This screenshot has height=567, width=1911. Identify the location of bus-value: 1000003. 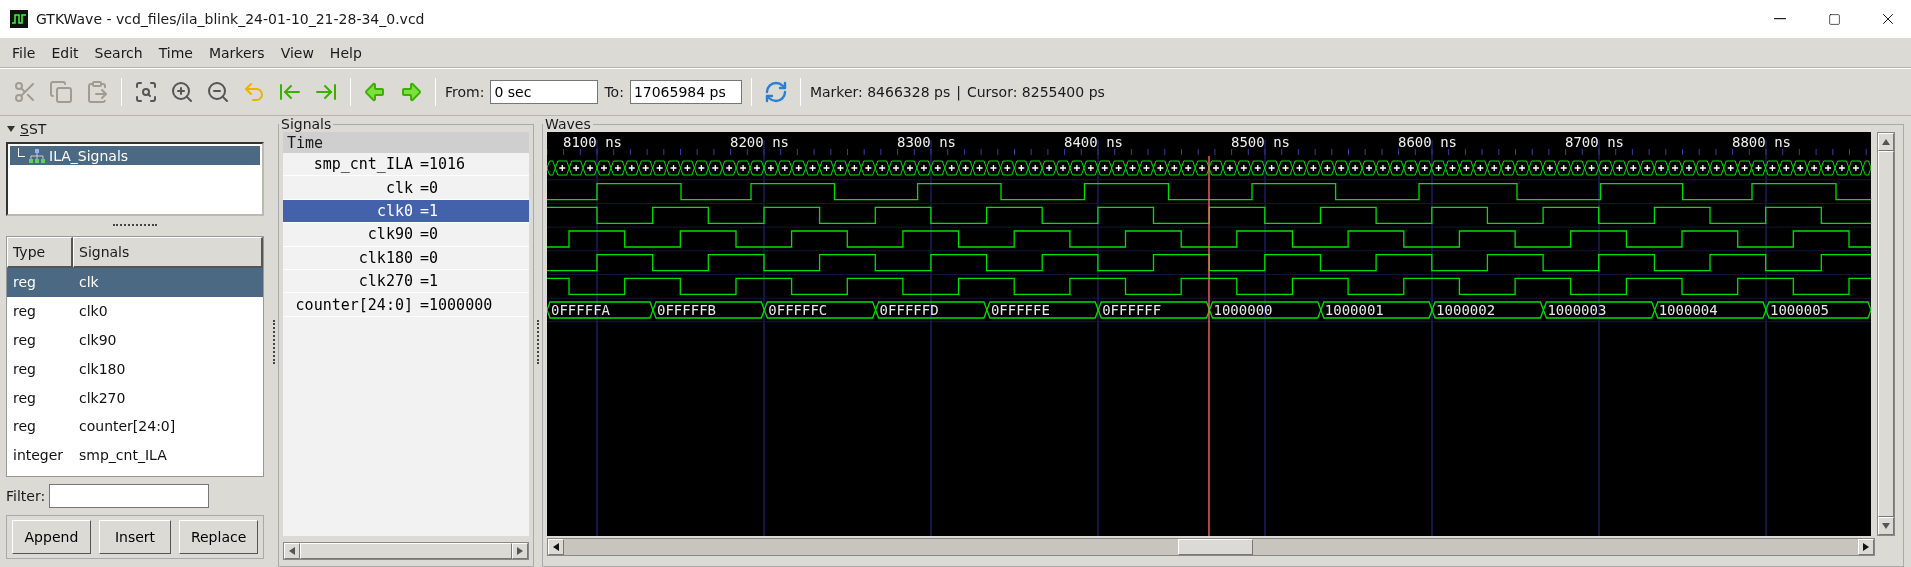
(1577, 310).